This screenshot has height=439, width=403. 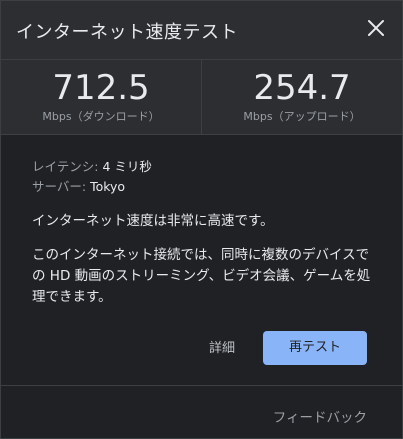 What do you see at coordinates (201, 385) in the screenshot?
I see `footer-divider` at bounding box center [201, 385].